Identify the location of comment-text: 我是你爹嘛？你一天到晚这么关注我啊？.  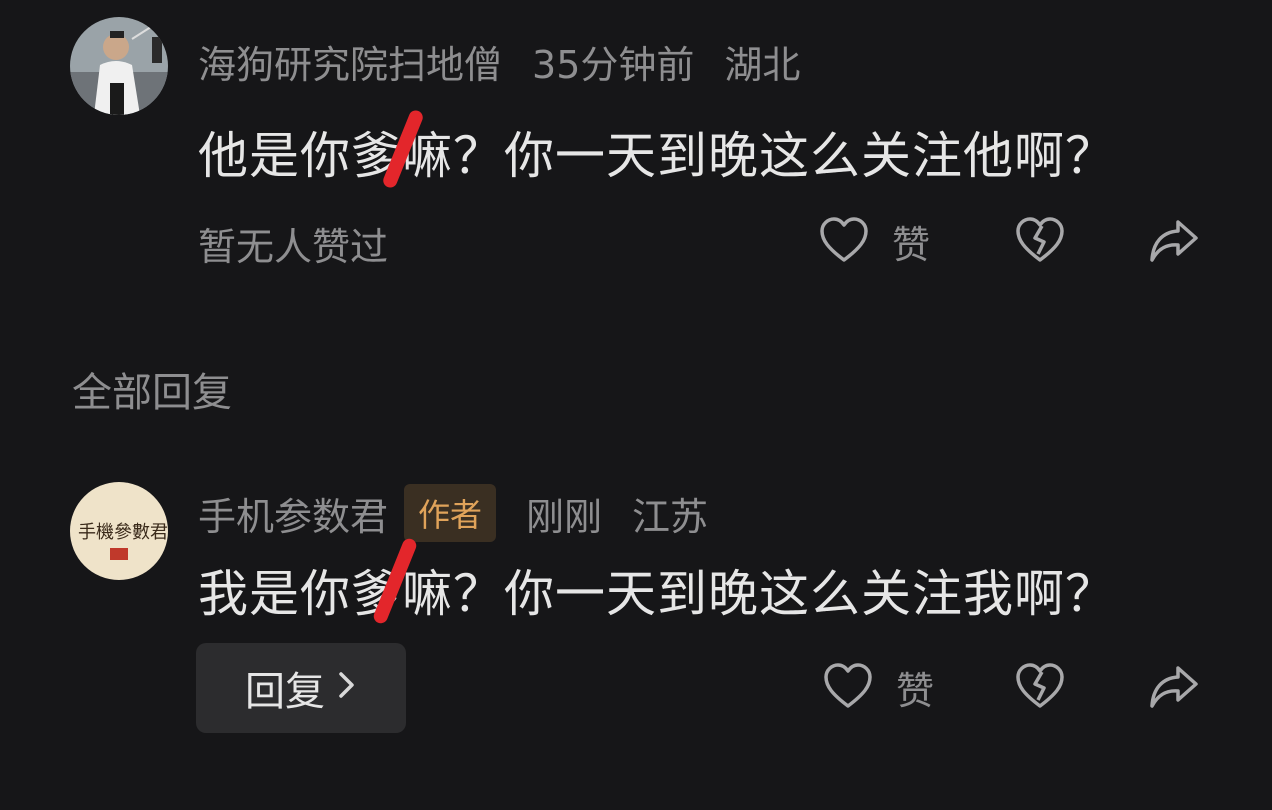
(657, 590).